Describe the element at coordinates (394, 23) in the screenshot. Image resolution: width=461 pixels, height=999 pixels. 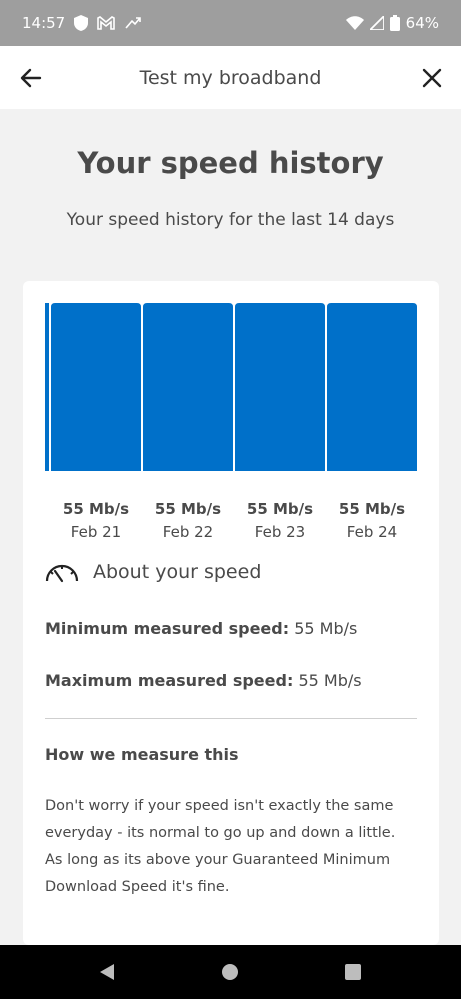
I see `battery-icon` at that location.